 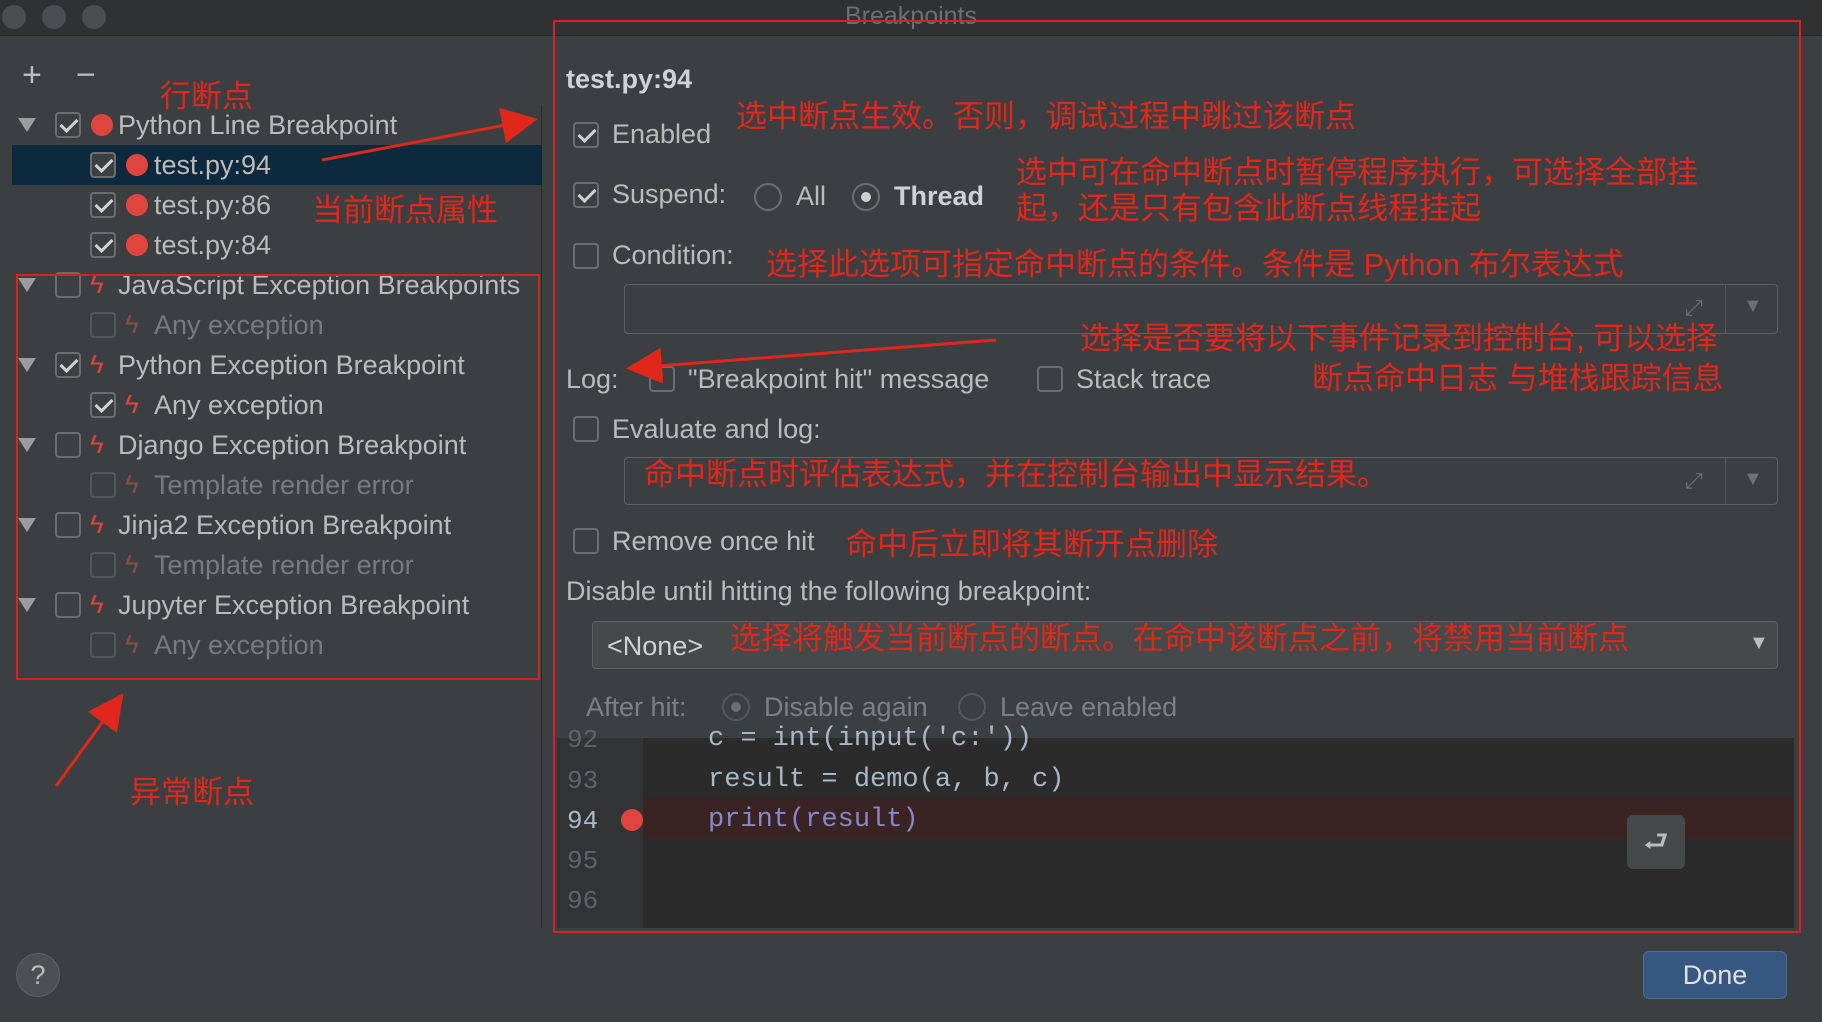 What do you see at coordinates (1179, 638) in the screenshot?
I see `annotation-disable: 选择将触发当前断点的断点。在命中该断点之前，将禁用当前断点` at bounding box center [1179, 638].